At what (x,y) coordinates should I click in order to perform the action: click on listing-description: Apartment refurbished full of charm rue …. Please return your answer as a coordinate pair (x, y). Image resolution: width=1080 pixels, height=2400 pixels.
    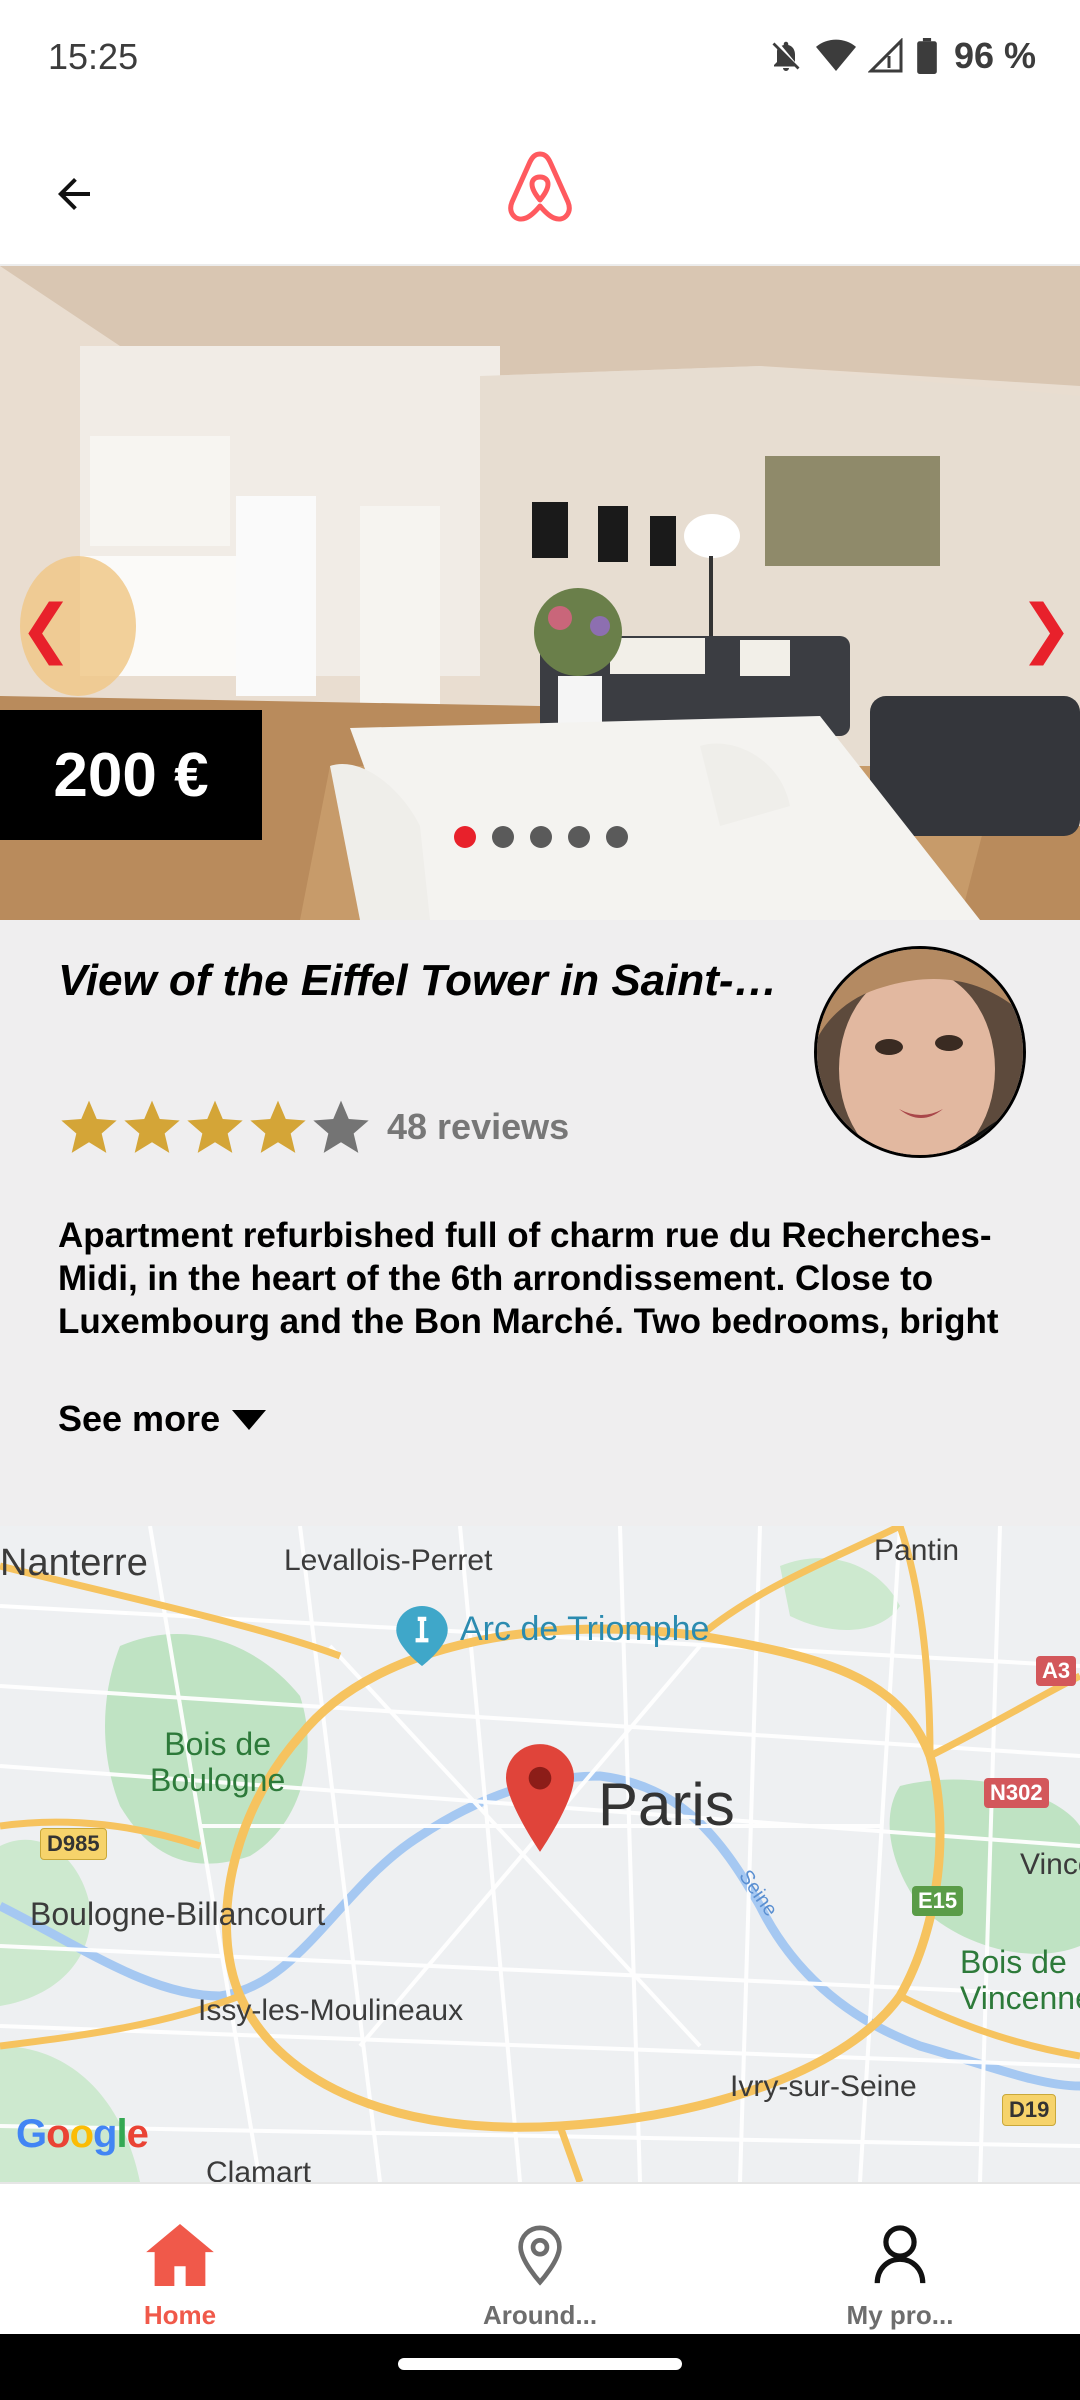
    Looking at the image, I should click on (528, 1278).